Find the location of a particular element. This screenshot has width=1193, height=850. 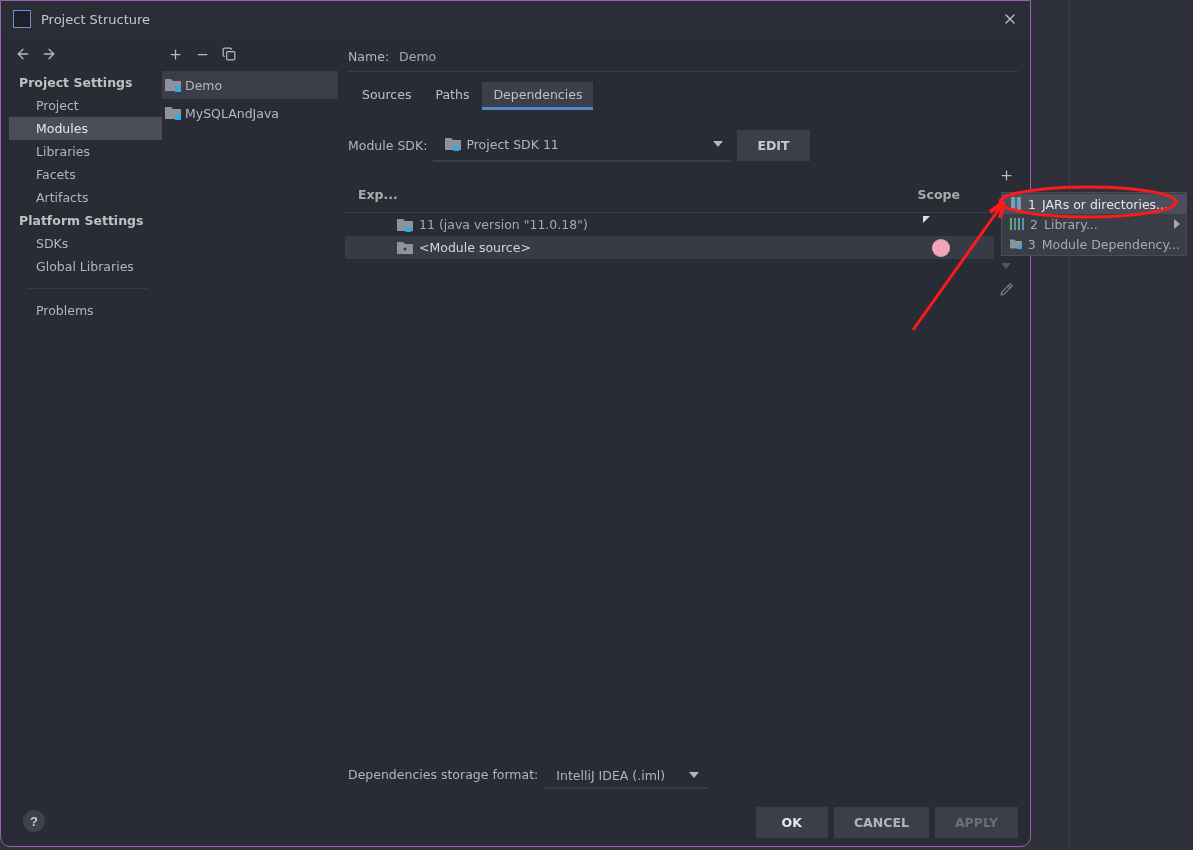

column-header: Scope is located at coordinates (938, 194).